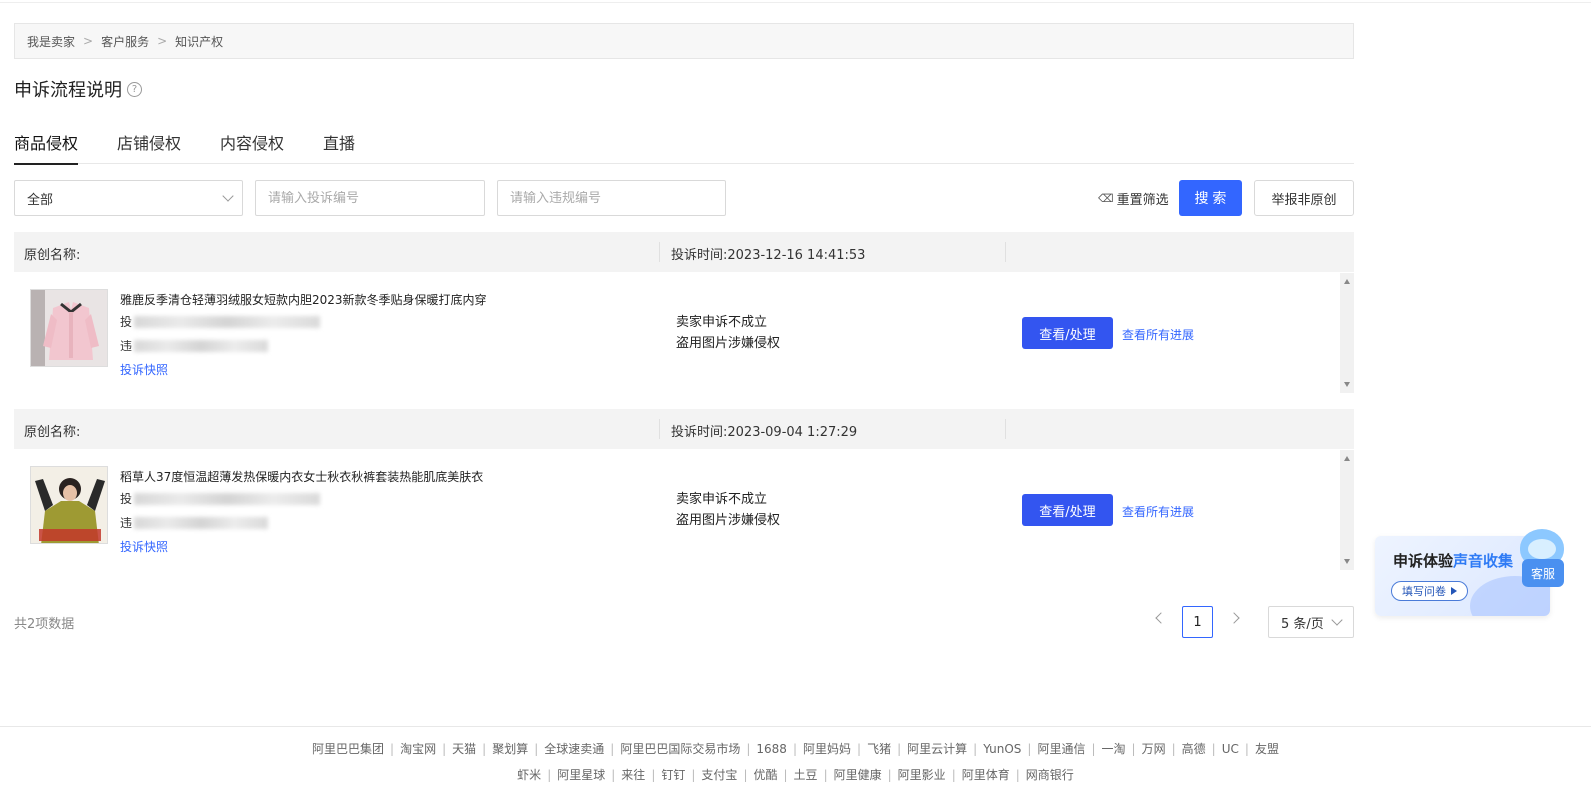 The height and width of the screenshot is (790, 1591). What do you see at coordinates (52, 432) in the screenshot?
I see `original-name-label: 原创名称:` at bounding box center [52, 432].